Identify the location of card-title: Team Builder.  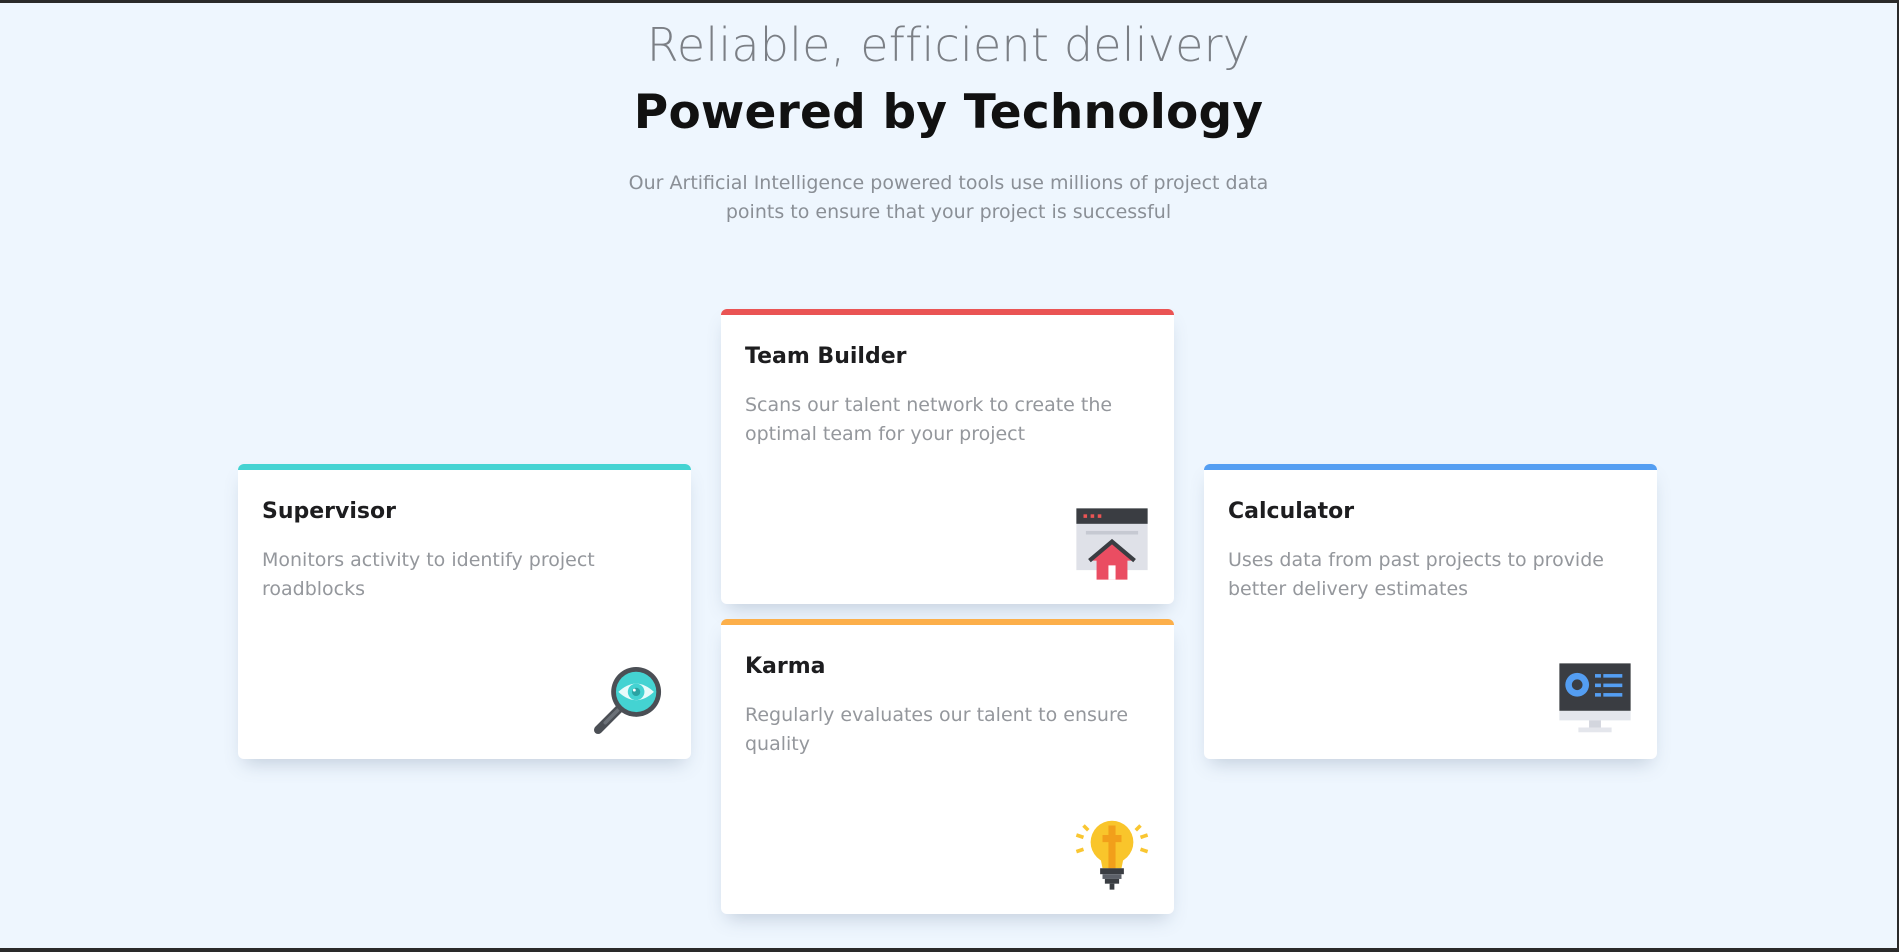
(826, 356).